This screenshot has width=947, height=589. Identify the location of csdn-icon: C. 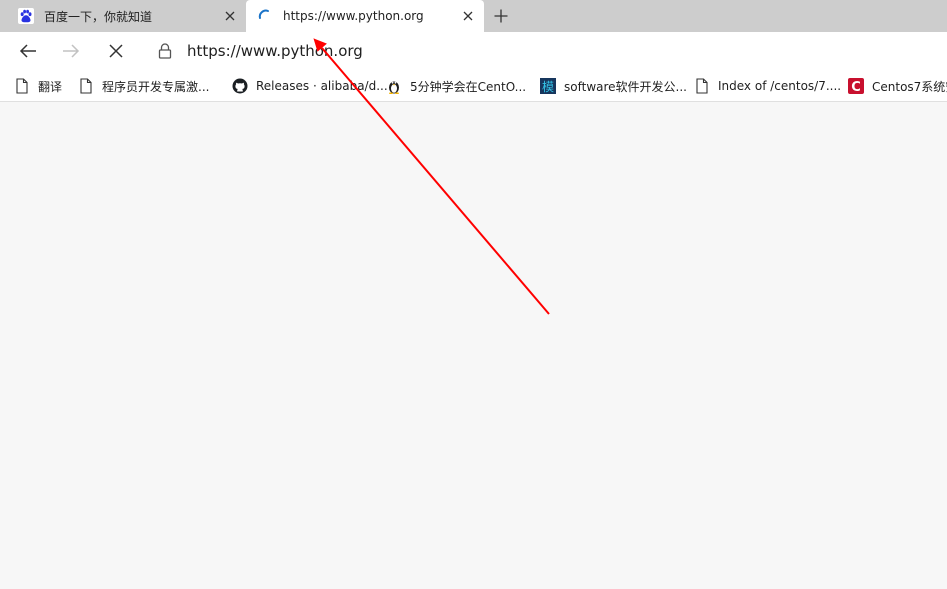
(856, 86).